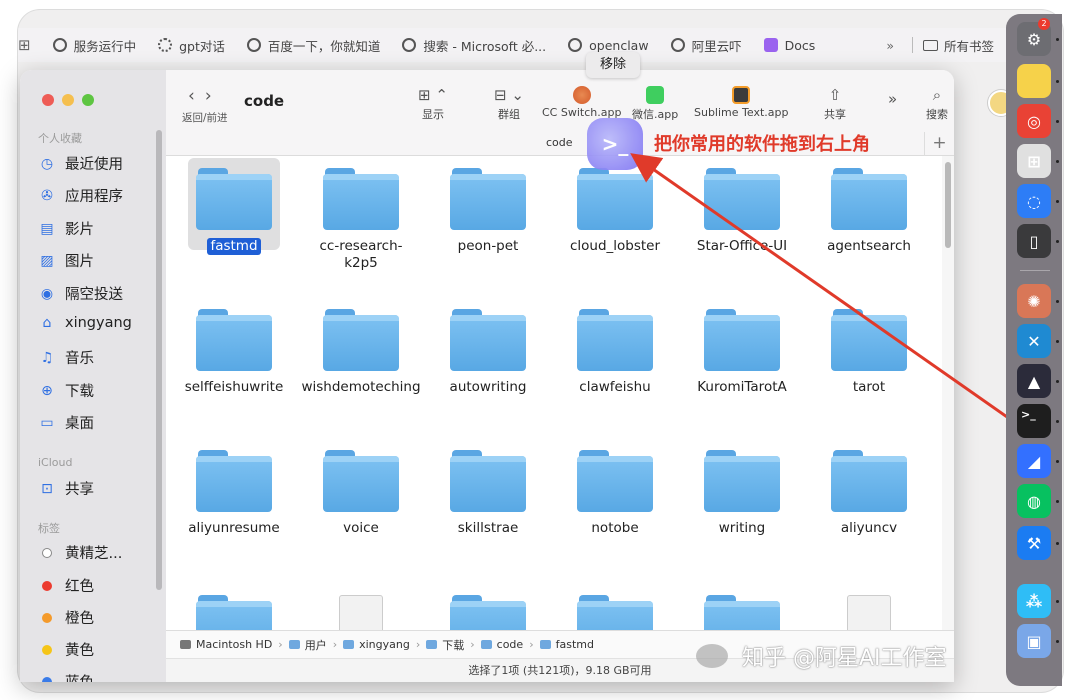 The image size is (1080, 700). I want to click on feishu-icon: ◢, so click(1034, 461).